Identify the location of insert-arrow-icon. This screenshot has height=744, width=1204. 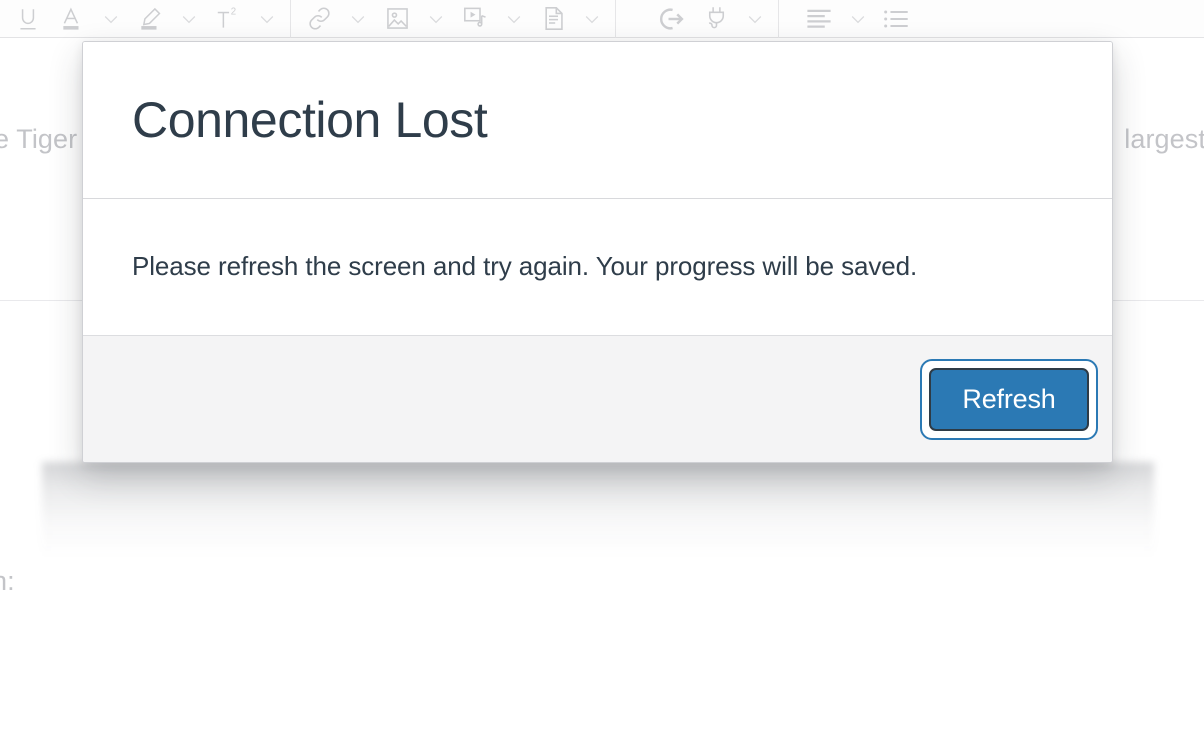
(672, 19).